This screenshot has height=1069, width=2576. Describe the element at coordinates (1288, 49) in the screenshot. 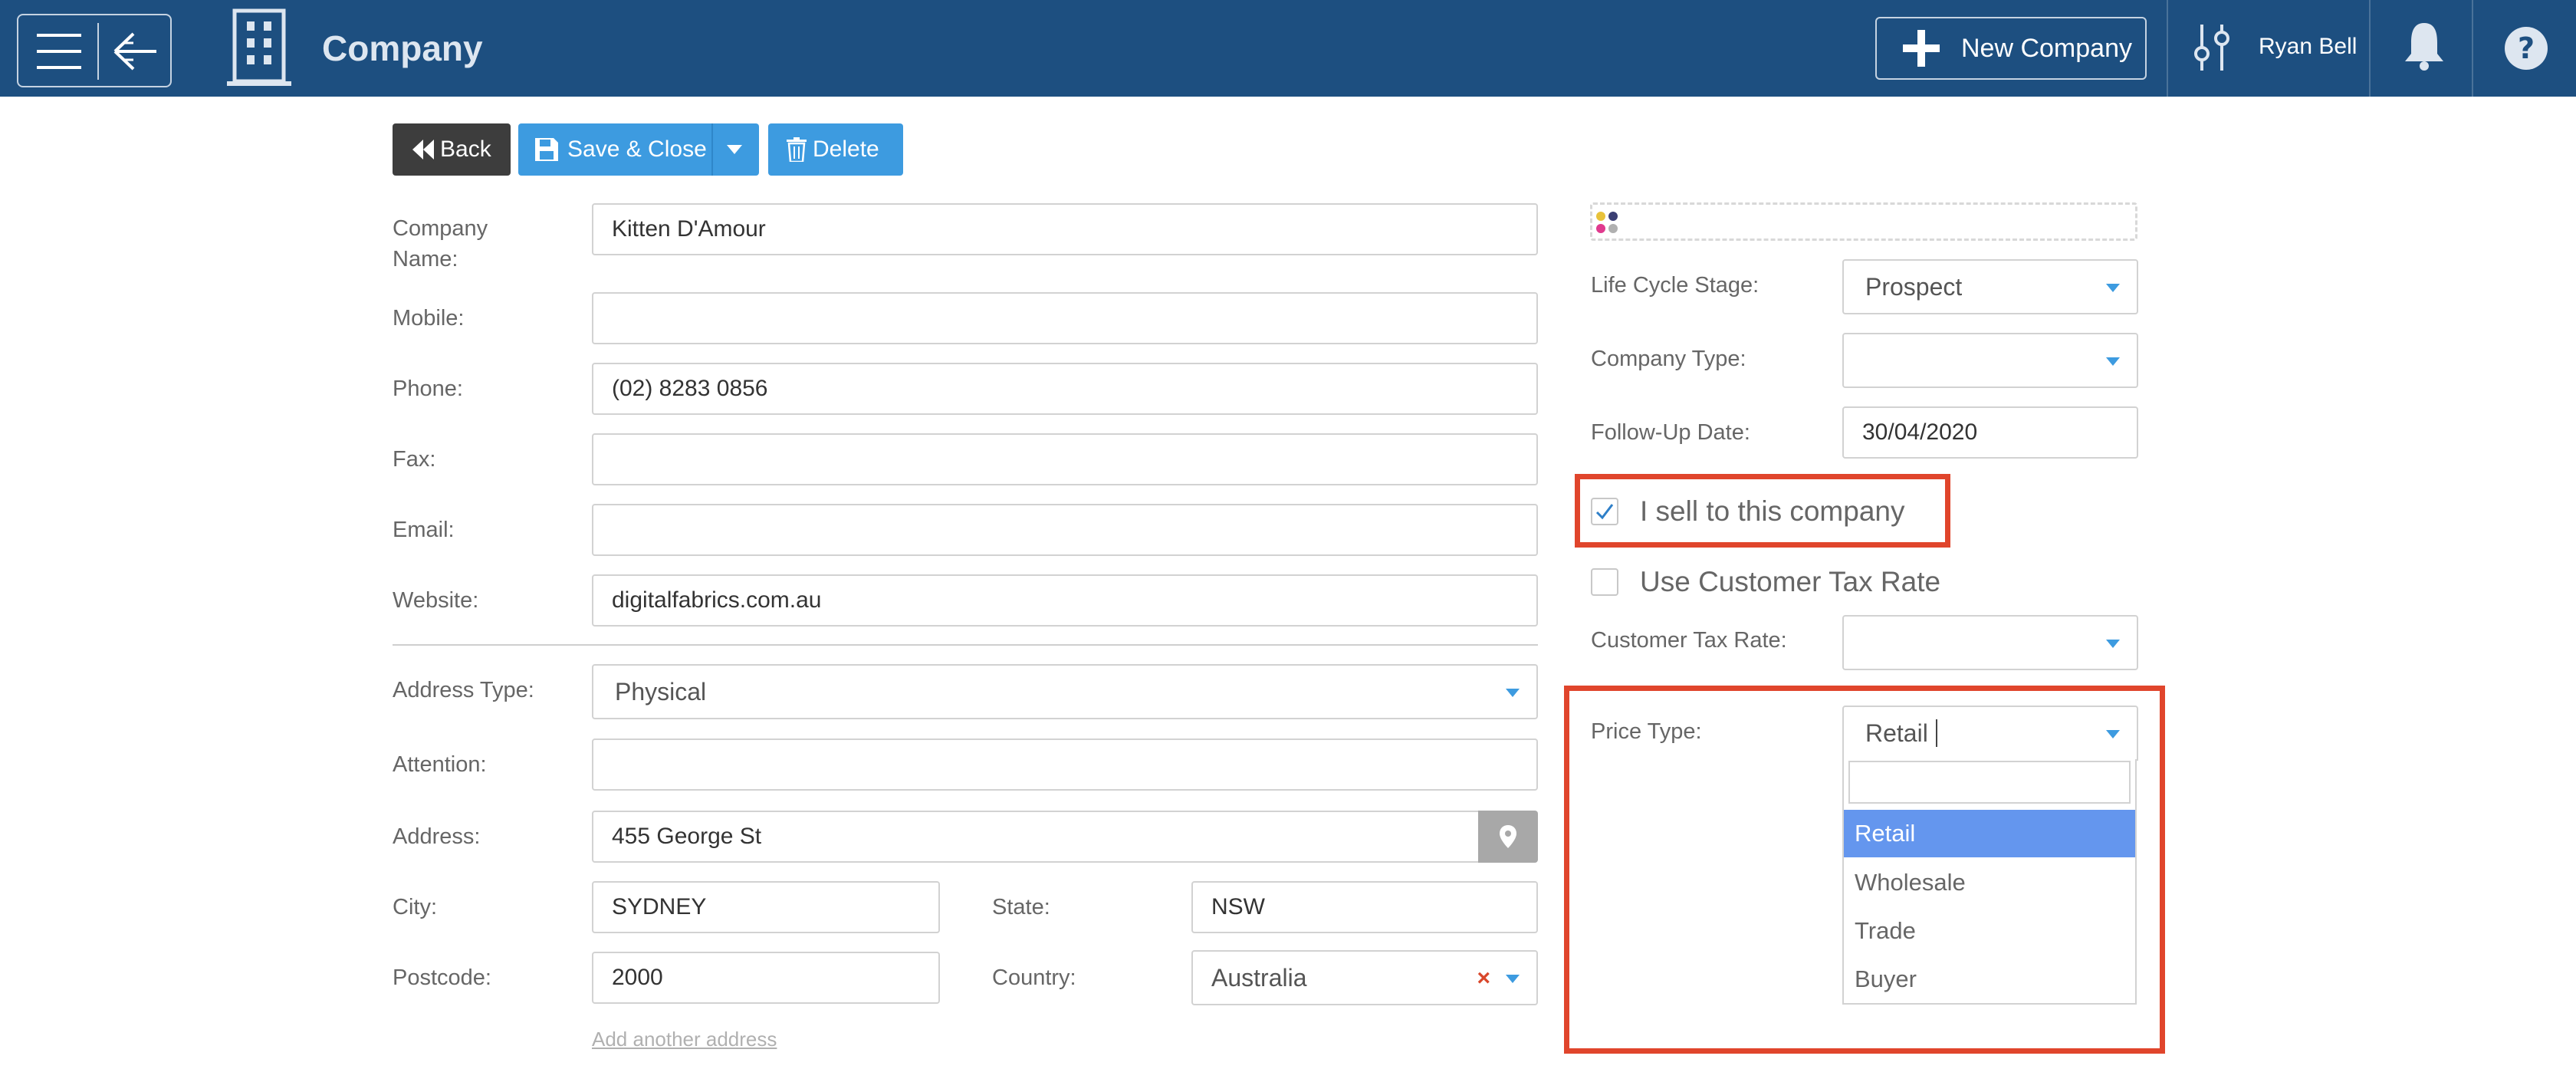

I see `top-bar: Company New Company Ryan Bell ?` at that location.